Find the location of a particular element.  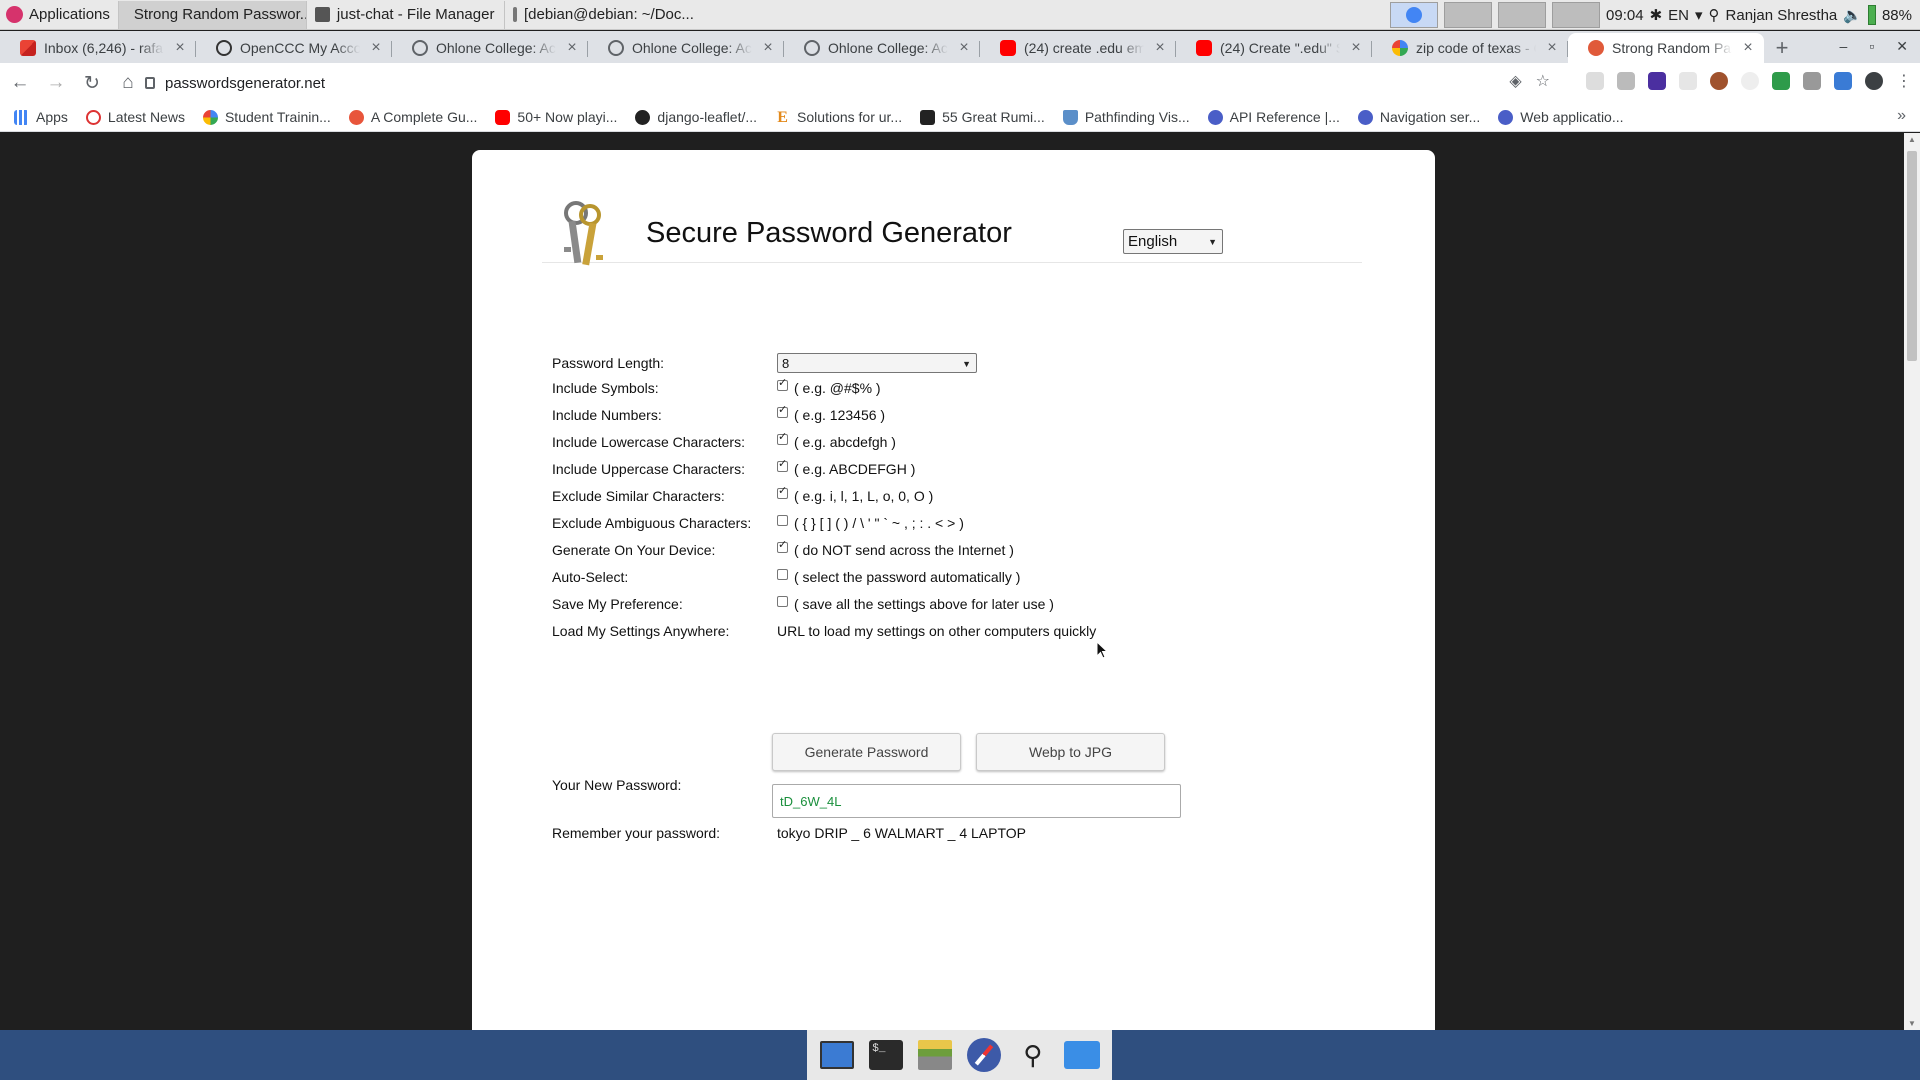

extension-person-icon is located at coordinates (1843, 81).